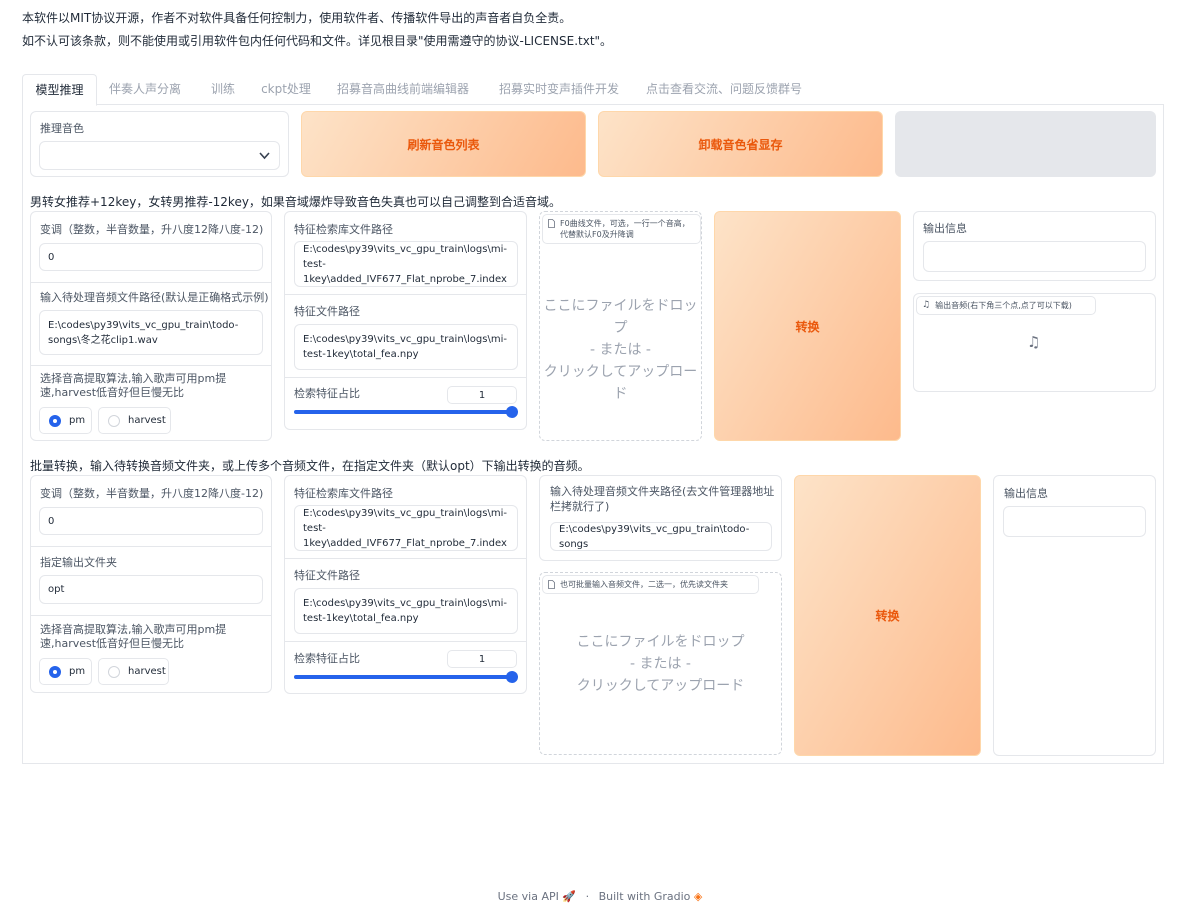  What do you see at coordinates (1025, 144) in the screenshot?
I see `empty-gray-block` at bounding box center [1025, 144].